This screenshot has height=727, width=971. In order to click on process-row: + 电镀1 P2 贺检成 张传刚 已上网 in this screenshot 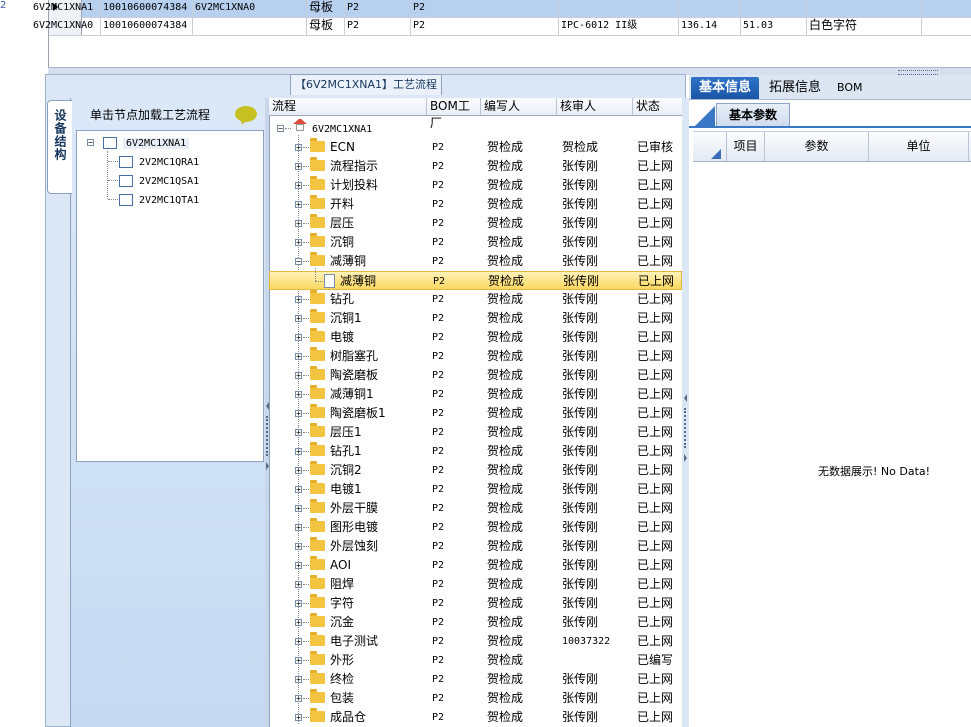, I will do `click(475, 489)`.